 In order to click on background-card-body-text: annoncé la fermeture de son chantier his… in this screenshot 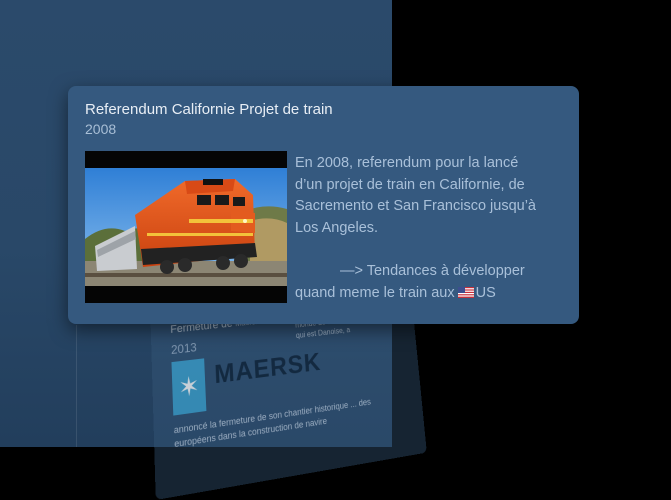, I will do `click(272, 423)`.